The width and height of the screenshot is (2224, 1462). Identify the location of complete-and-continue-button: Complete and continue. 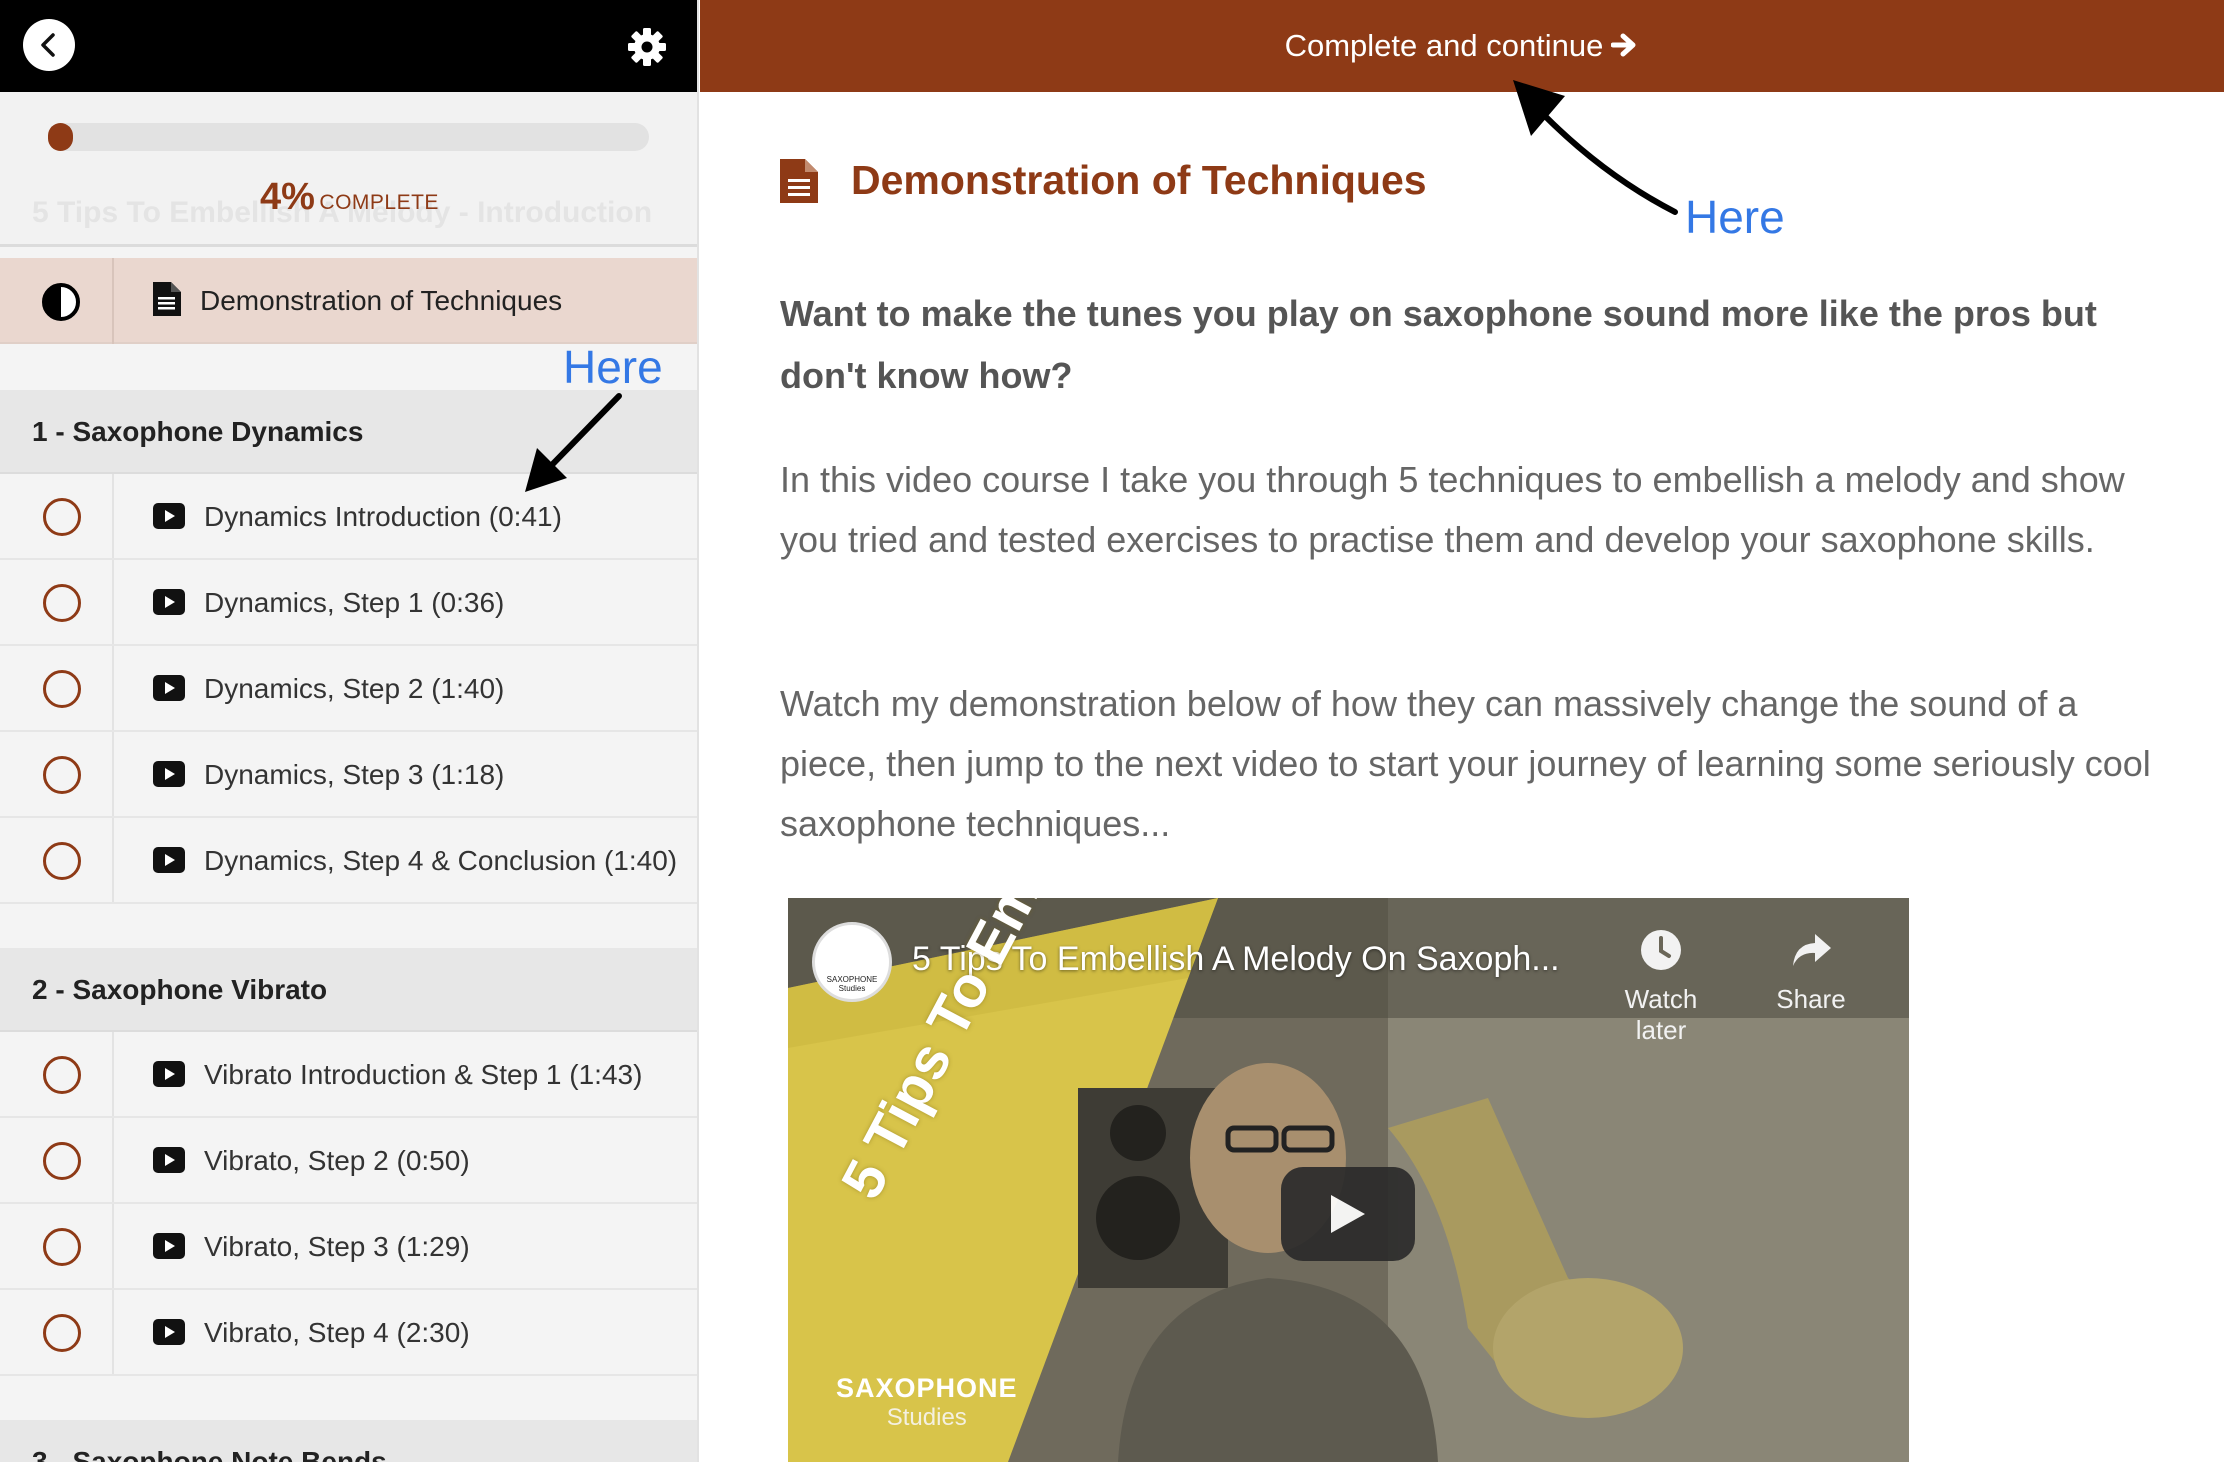
(1462, 46).